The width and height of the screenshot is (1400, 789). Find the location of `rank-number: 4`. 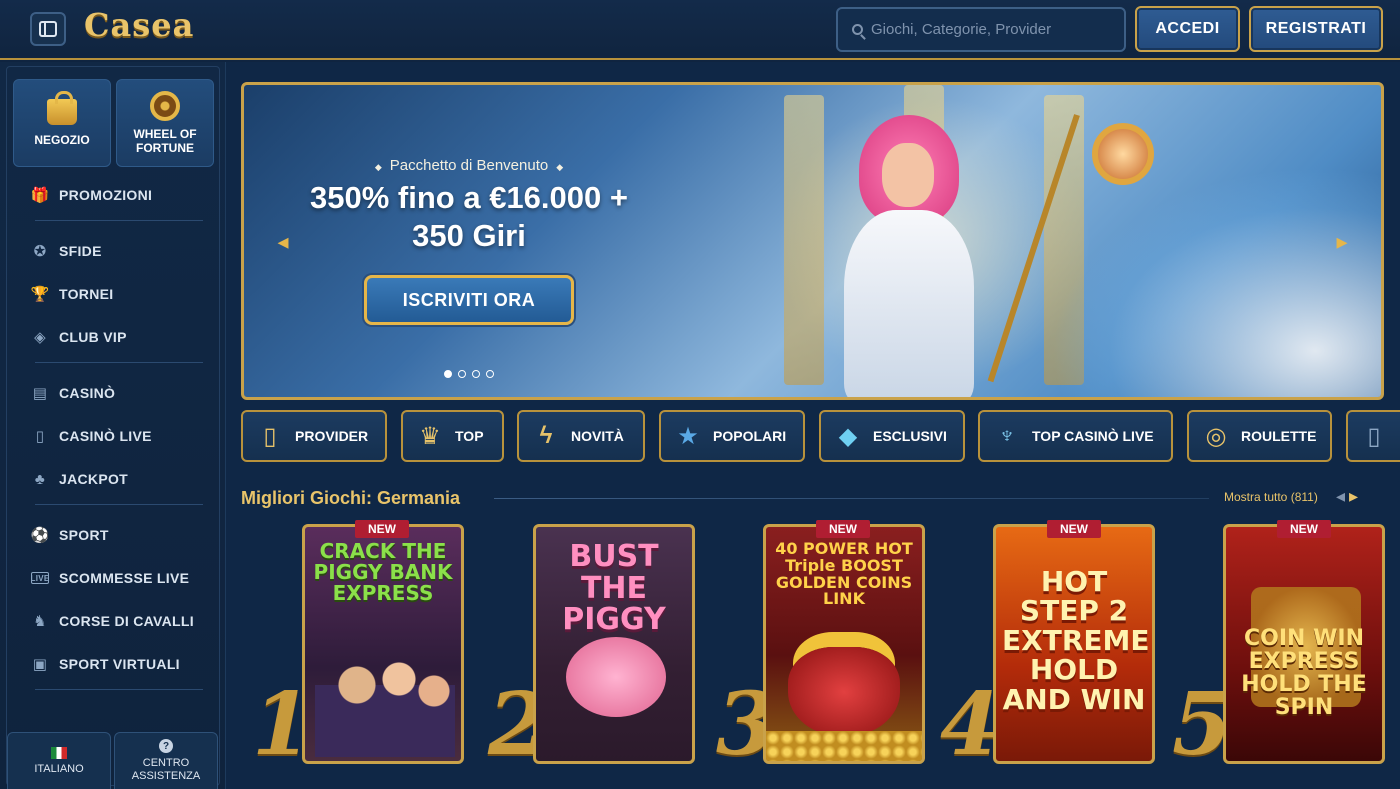

rank-number: 4 is located at coordinates (970, 724).